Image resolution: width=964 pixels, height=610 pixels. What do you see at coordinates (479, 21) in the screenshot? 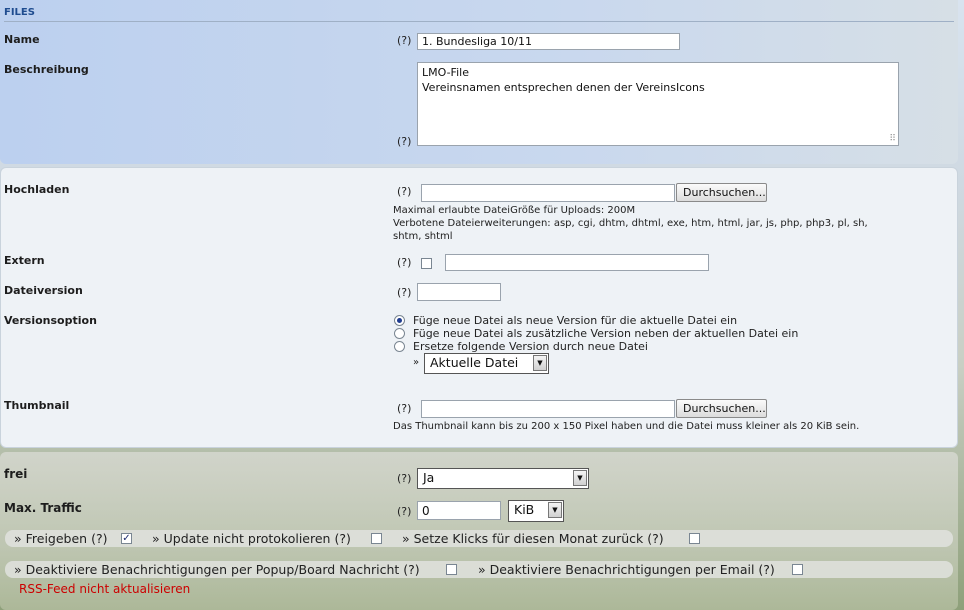
I see `section-divider` at bounding box center [479, 21].